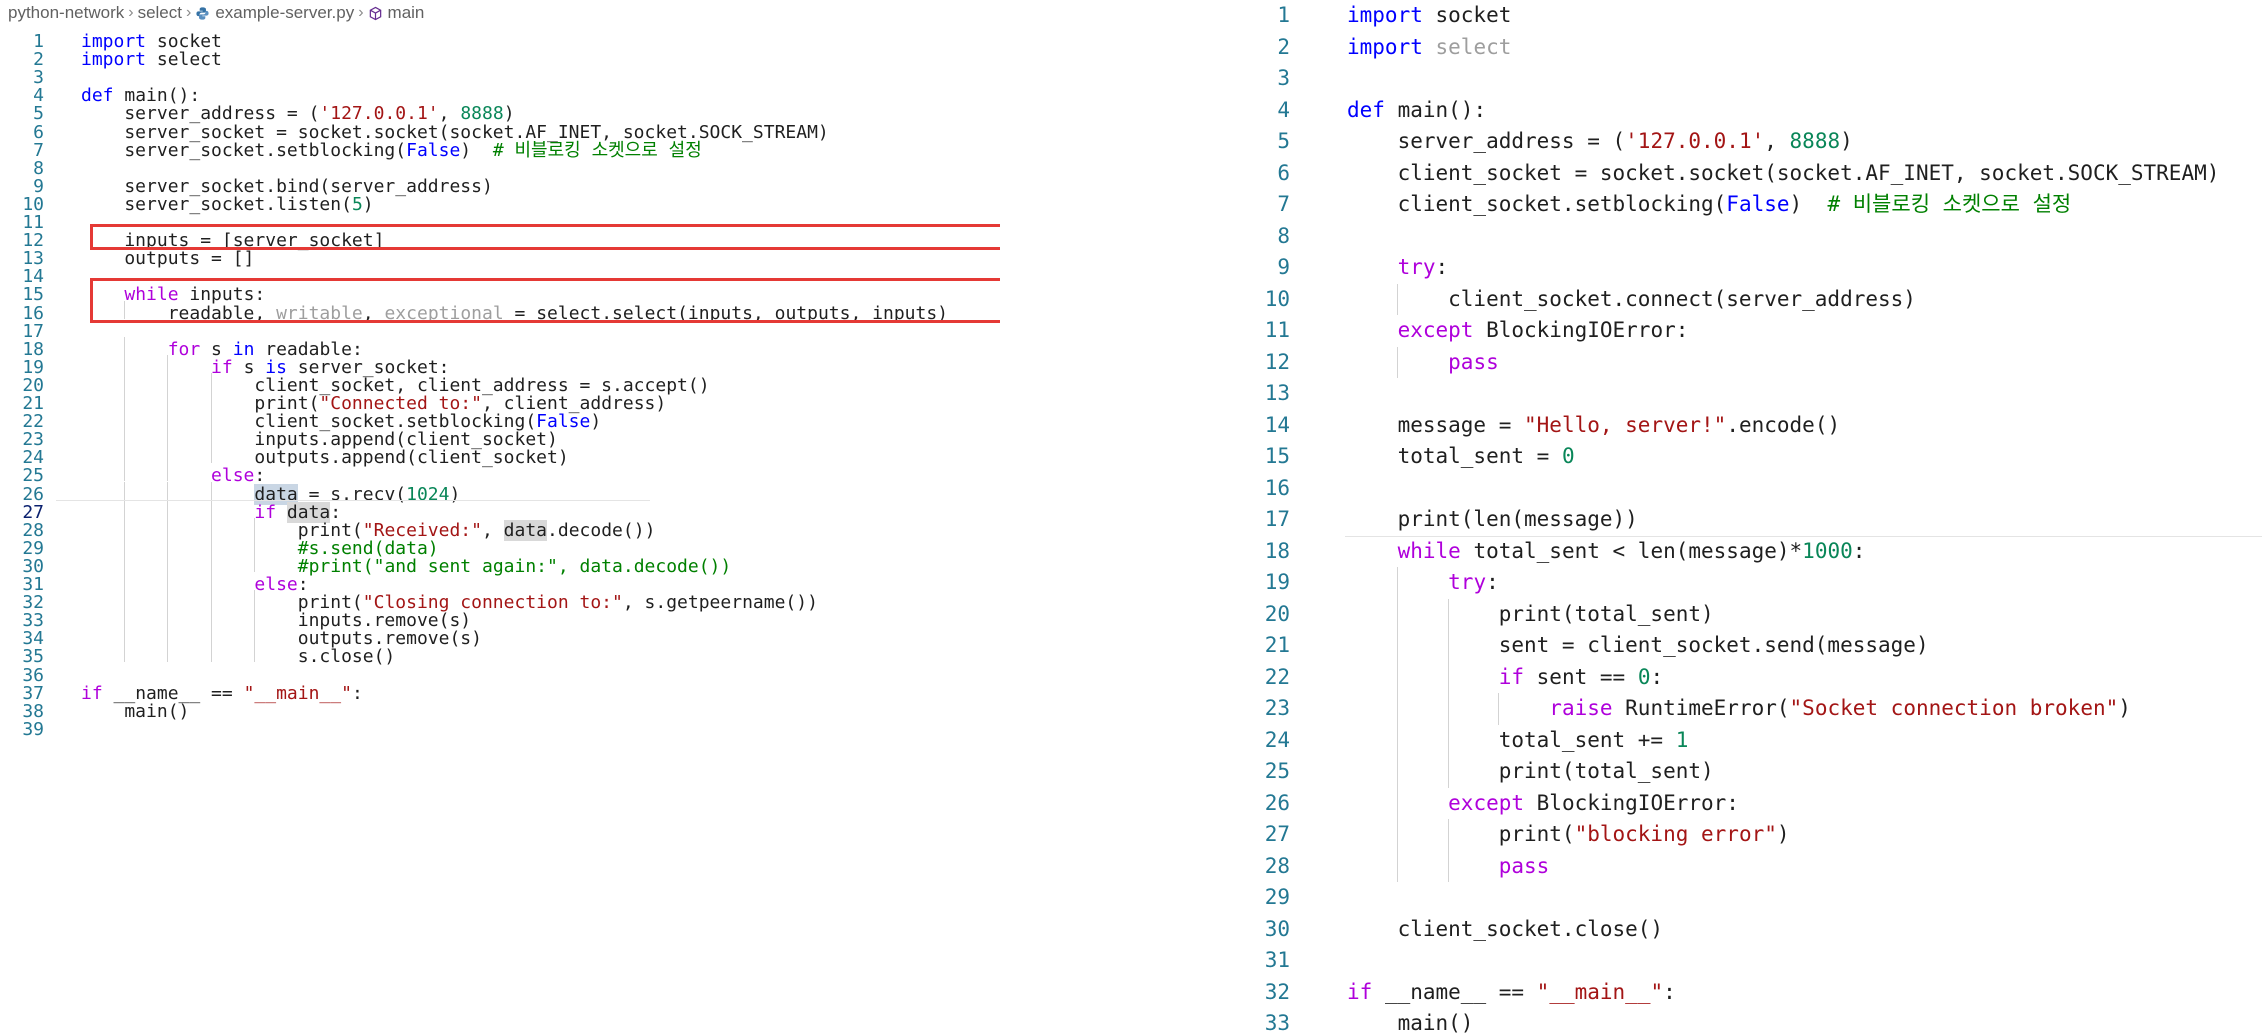 The image size is (2262, 1036). I want to click on code-line: 11 except BlockingIOError:, so click(1753, 331).